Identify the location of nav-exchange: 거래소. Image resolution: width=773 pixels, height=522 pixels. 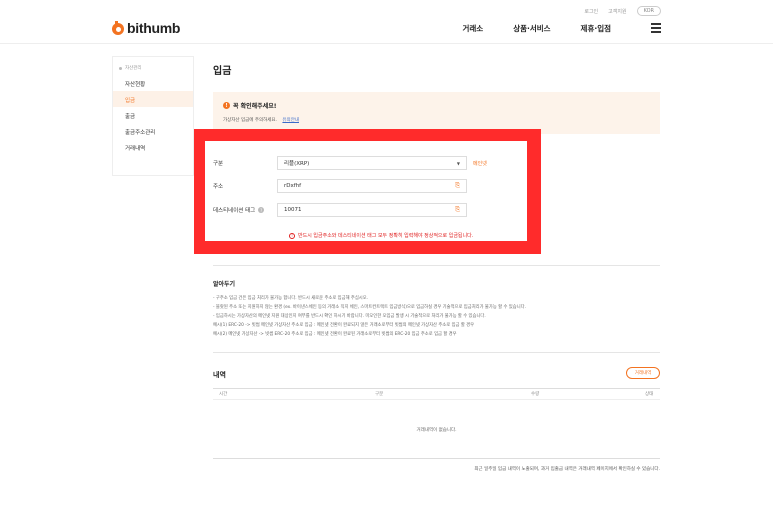
(472, 28).